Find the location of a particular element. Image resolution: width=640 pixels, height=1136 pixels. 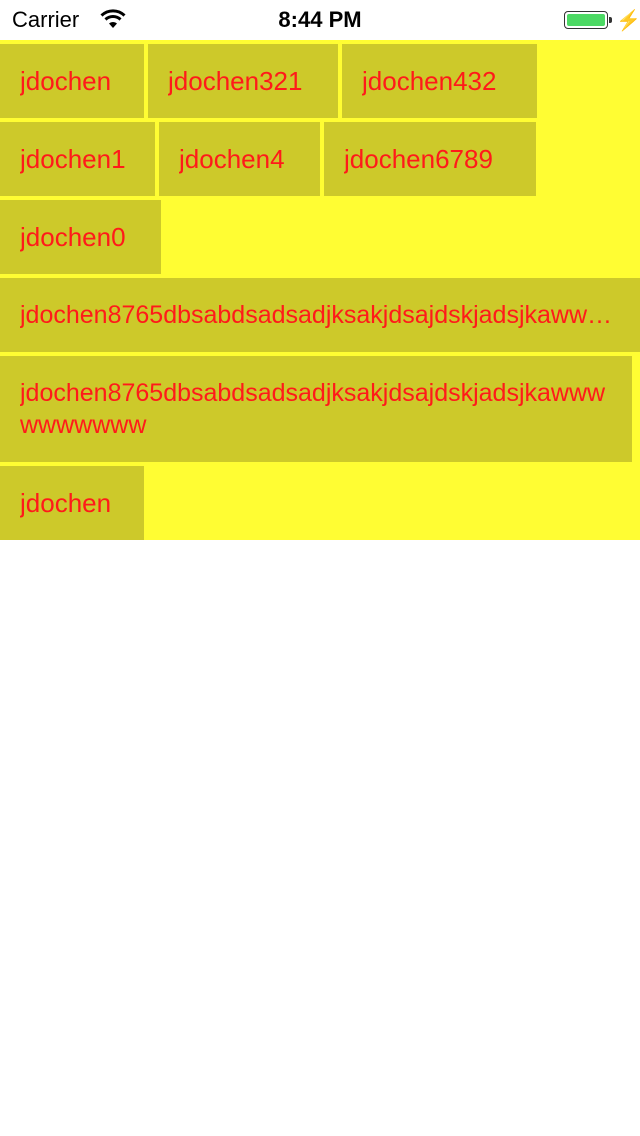

status-bar: Carrier 8:44 PM ⚡ is located at coordinates (320, 20).